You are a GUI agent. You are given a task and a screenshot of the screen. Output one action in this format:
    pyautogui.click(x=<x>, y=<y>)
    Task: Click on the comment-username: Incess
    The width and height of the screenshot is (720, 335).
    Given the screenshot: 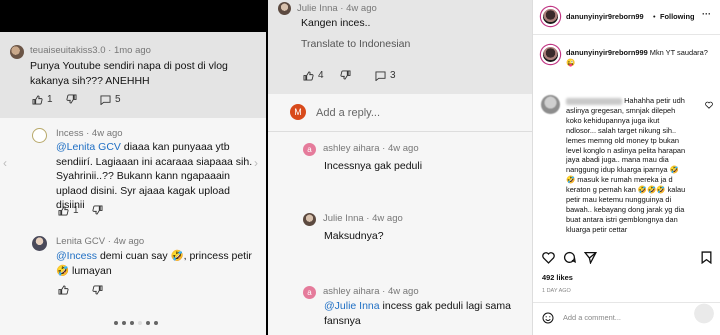 What is the action you would take?
    pyautogui.click(x=69, y=133)
    